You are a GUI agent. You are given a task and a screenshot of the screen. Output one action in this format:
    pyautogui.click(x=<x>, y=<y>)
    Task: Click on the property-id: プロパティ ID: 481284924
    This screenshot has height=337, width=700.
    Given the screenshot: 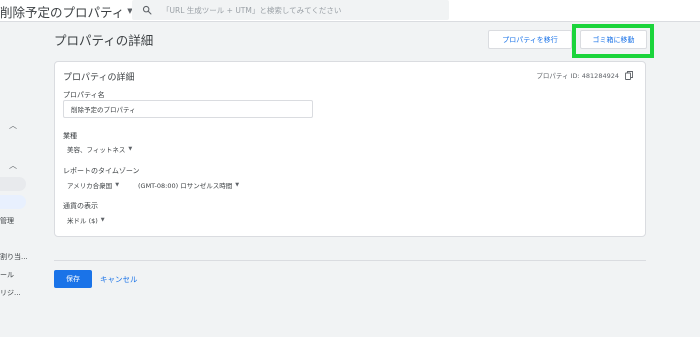 What is the action you would take?
    pyautogui.click(x=584, y=75)
    